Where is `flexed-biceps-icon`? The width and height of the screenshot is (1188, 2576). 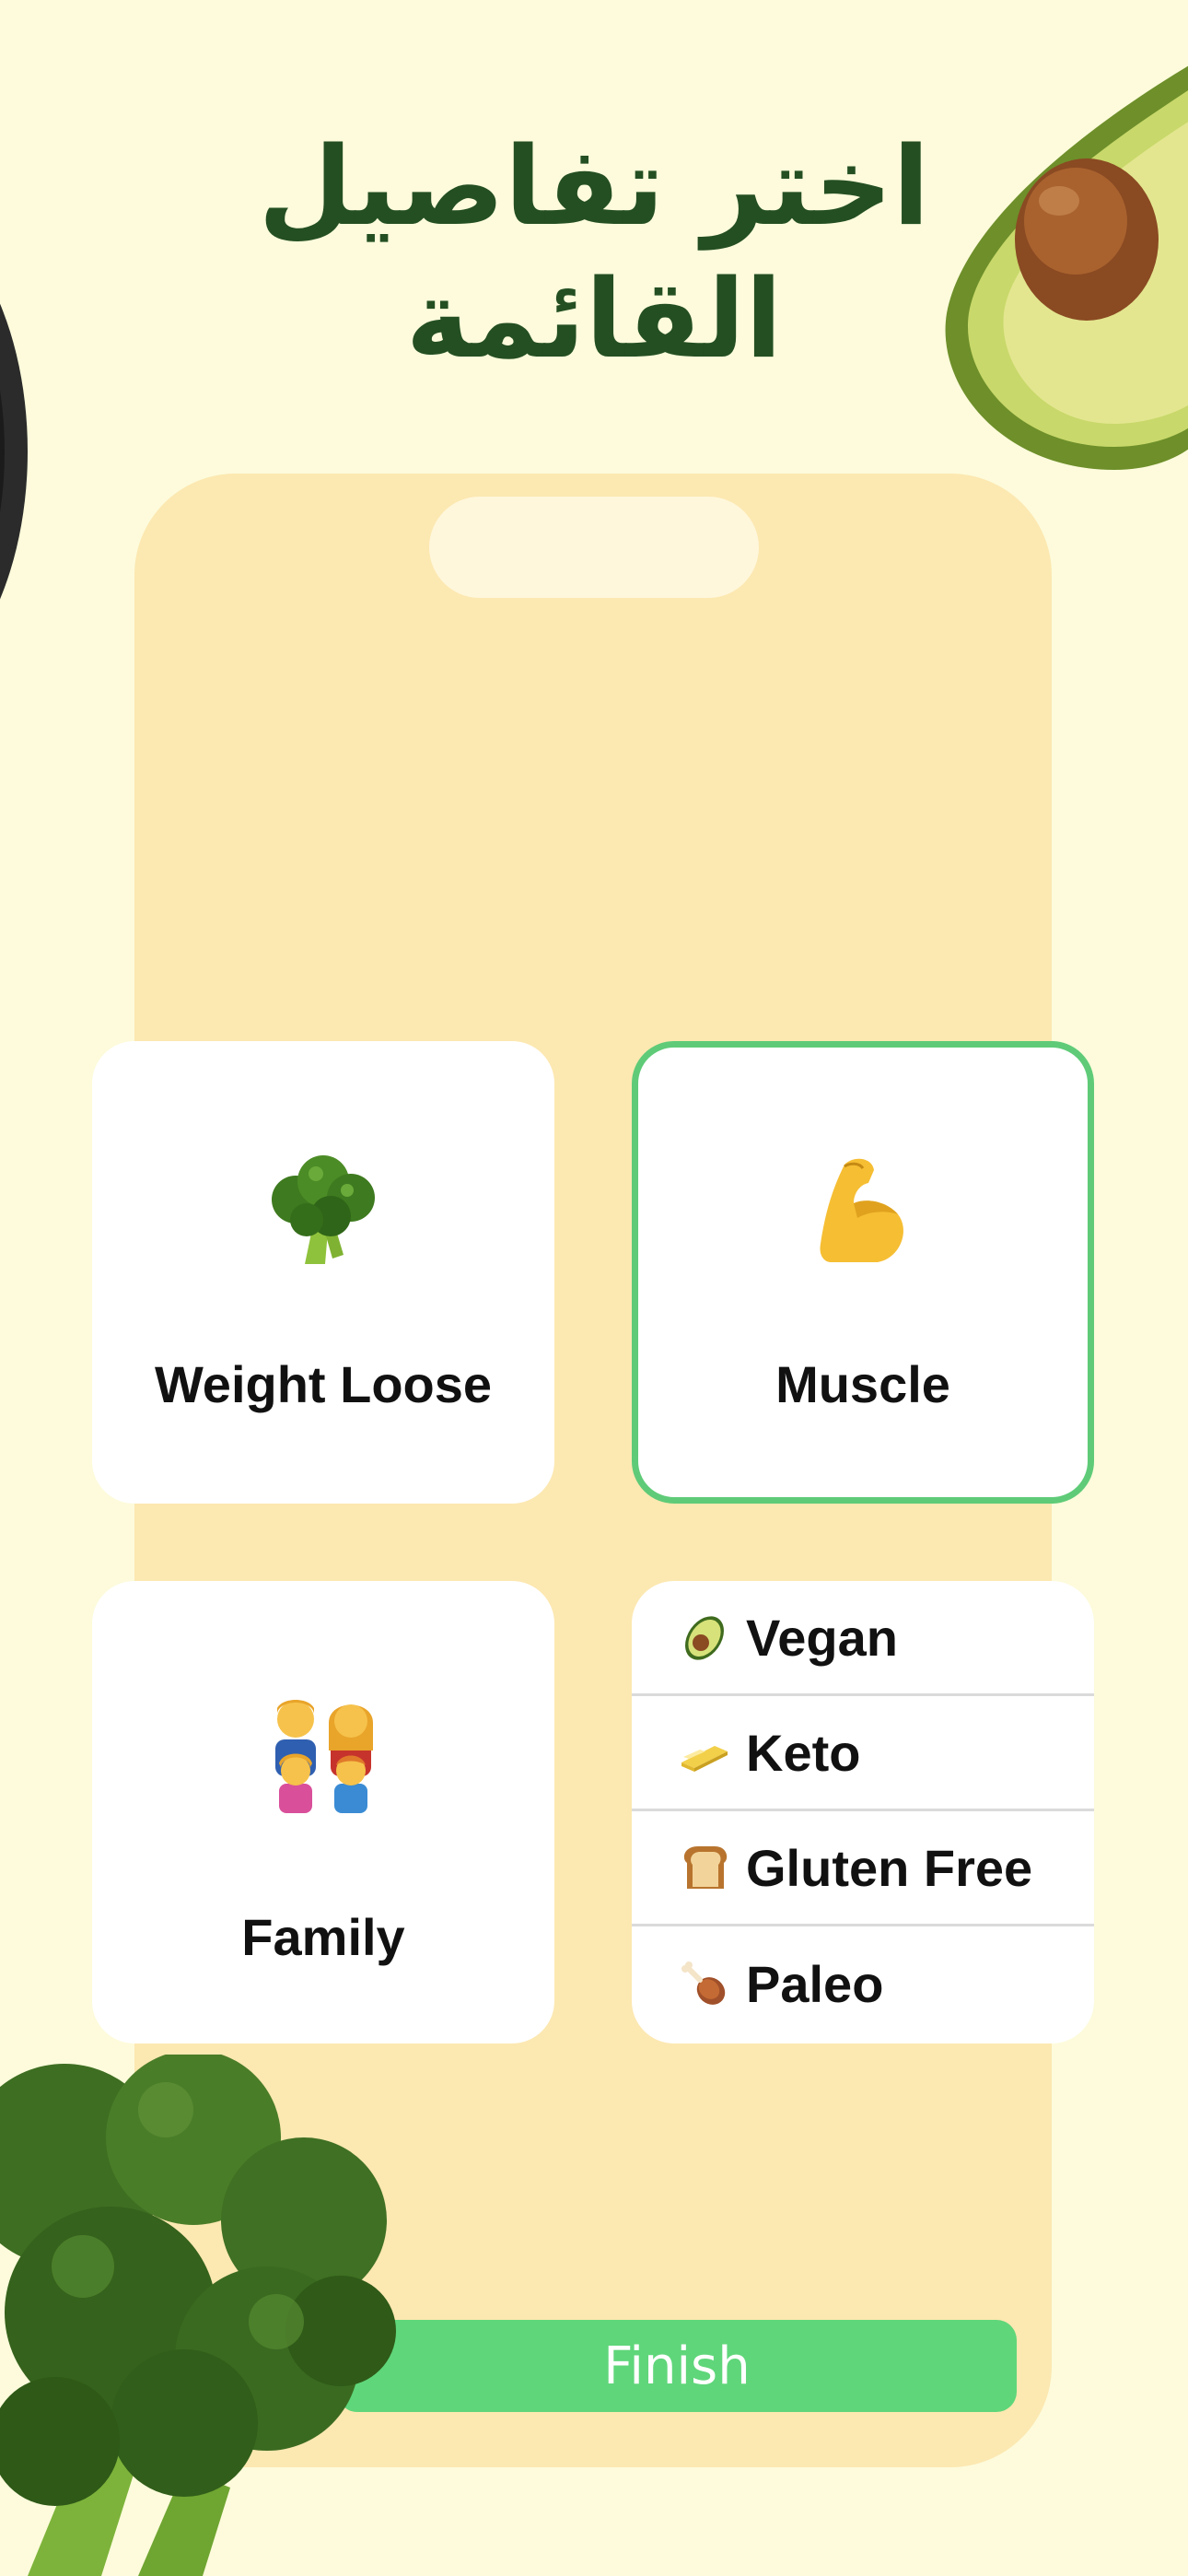 flexed-biceps-icon is located at coordinates (861, 1210).